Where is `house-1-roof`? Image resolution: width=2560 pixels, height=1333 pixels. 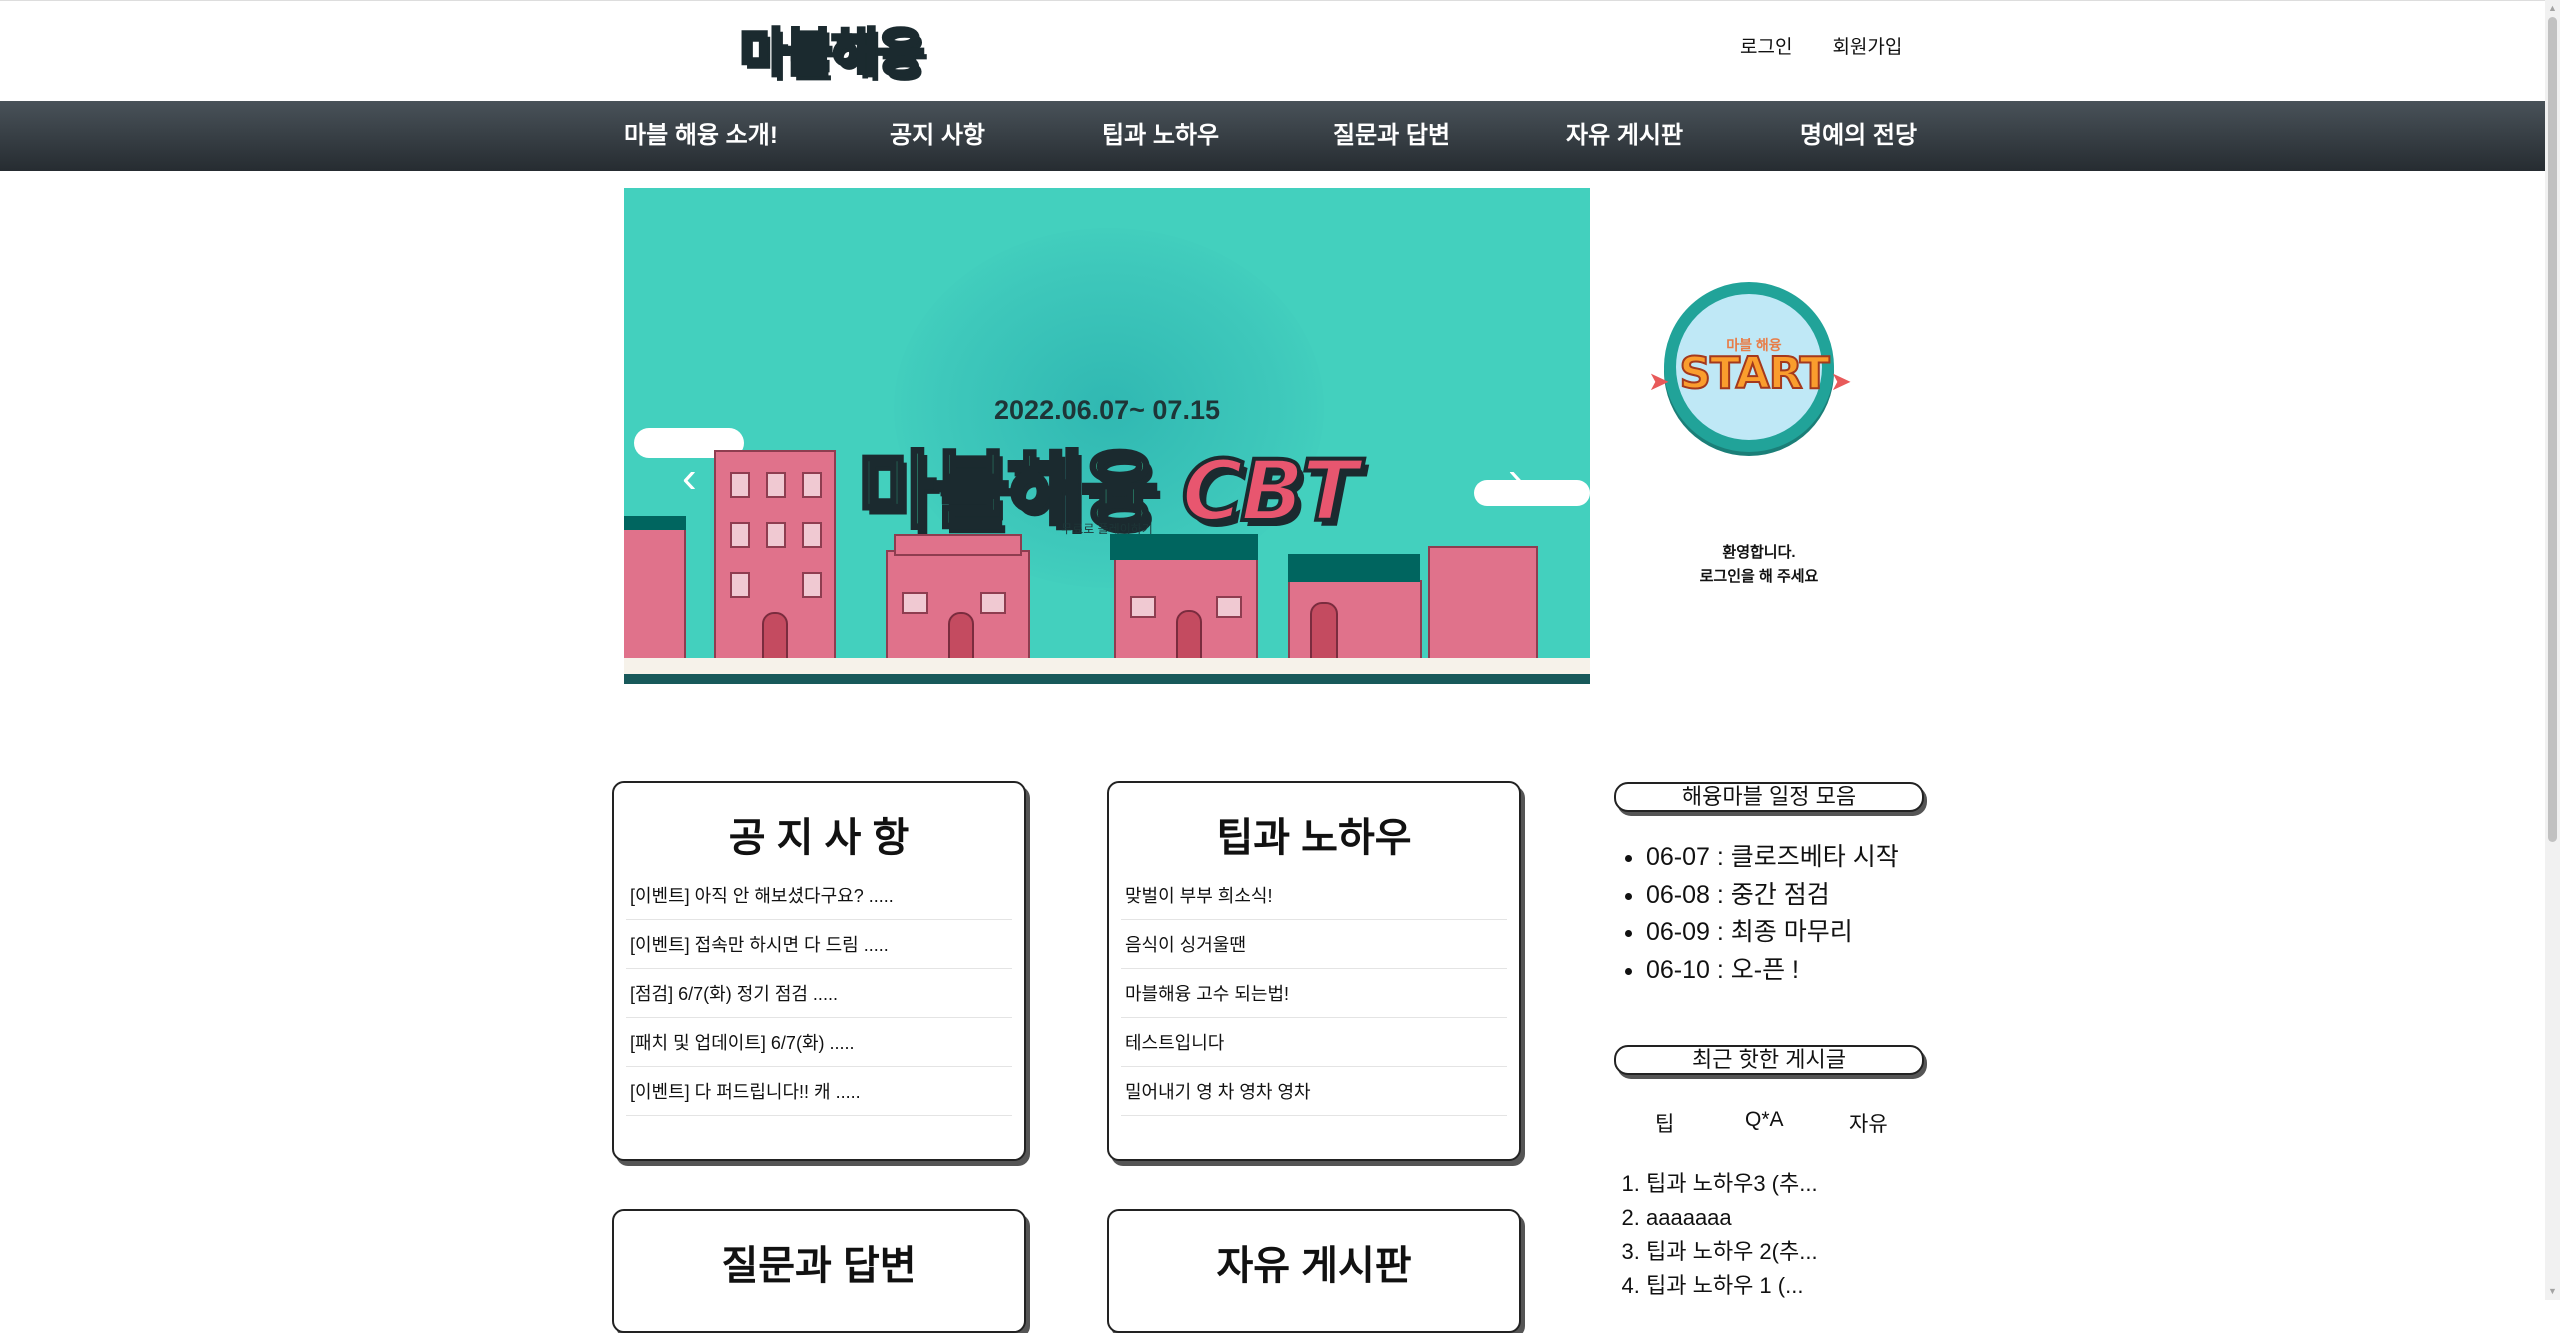 house-1-roof is located at coordinates (655, 523).